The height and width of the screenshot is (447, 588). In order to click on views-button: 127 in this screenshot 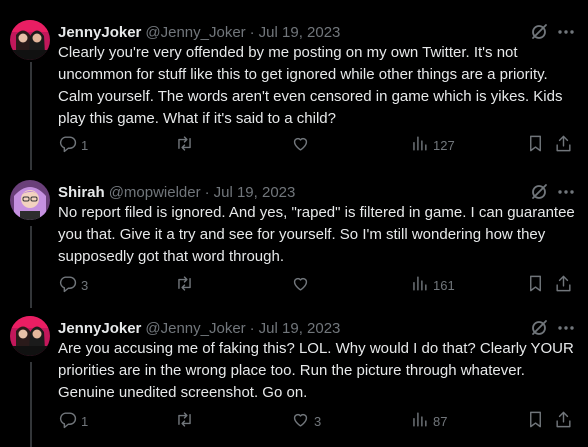, I will do `click(432, 145)`.